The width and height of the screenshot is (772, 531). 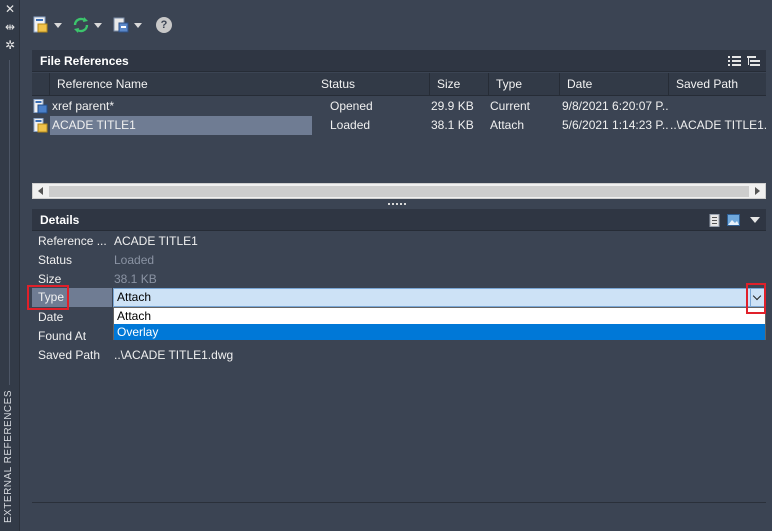 What do you see at coordinates (338, 84) in the screenshot?
I see `column-label: Status` at bounding box center [338, 84].